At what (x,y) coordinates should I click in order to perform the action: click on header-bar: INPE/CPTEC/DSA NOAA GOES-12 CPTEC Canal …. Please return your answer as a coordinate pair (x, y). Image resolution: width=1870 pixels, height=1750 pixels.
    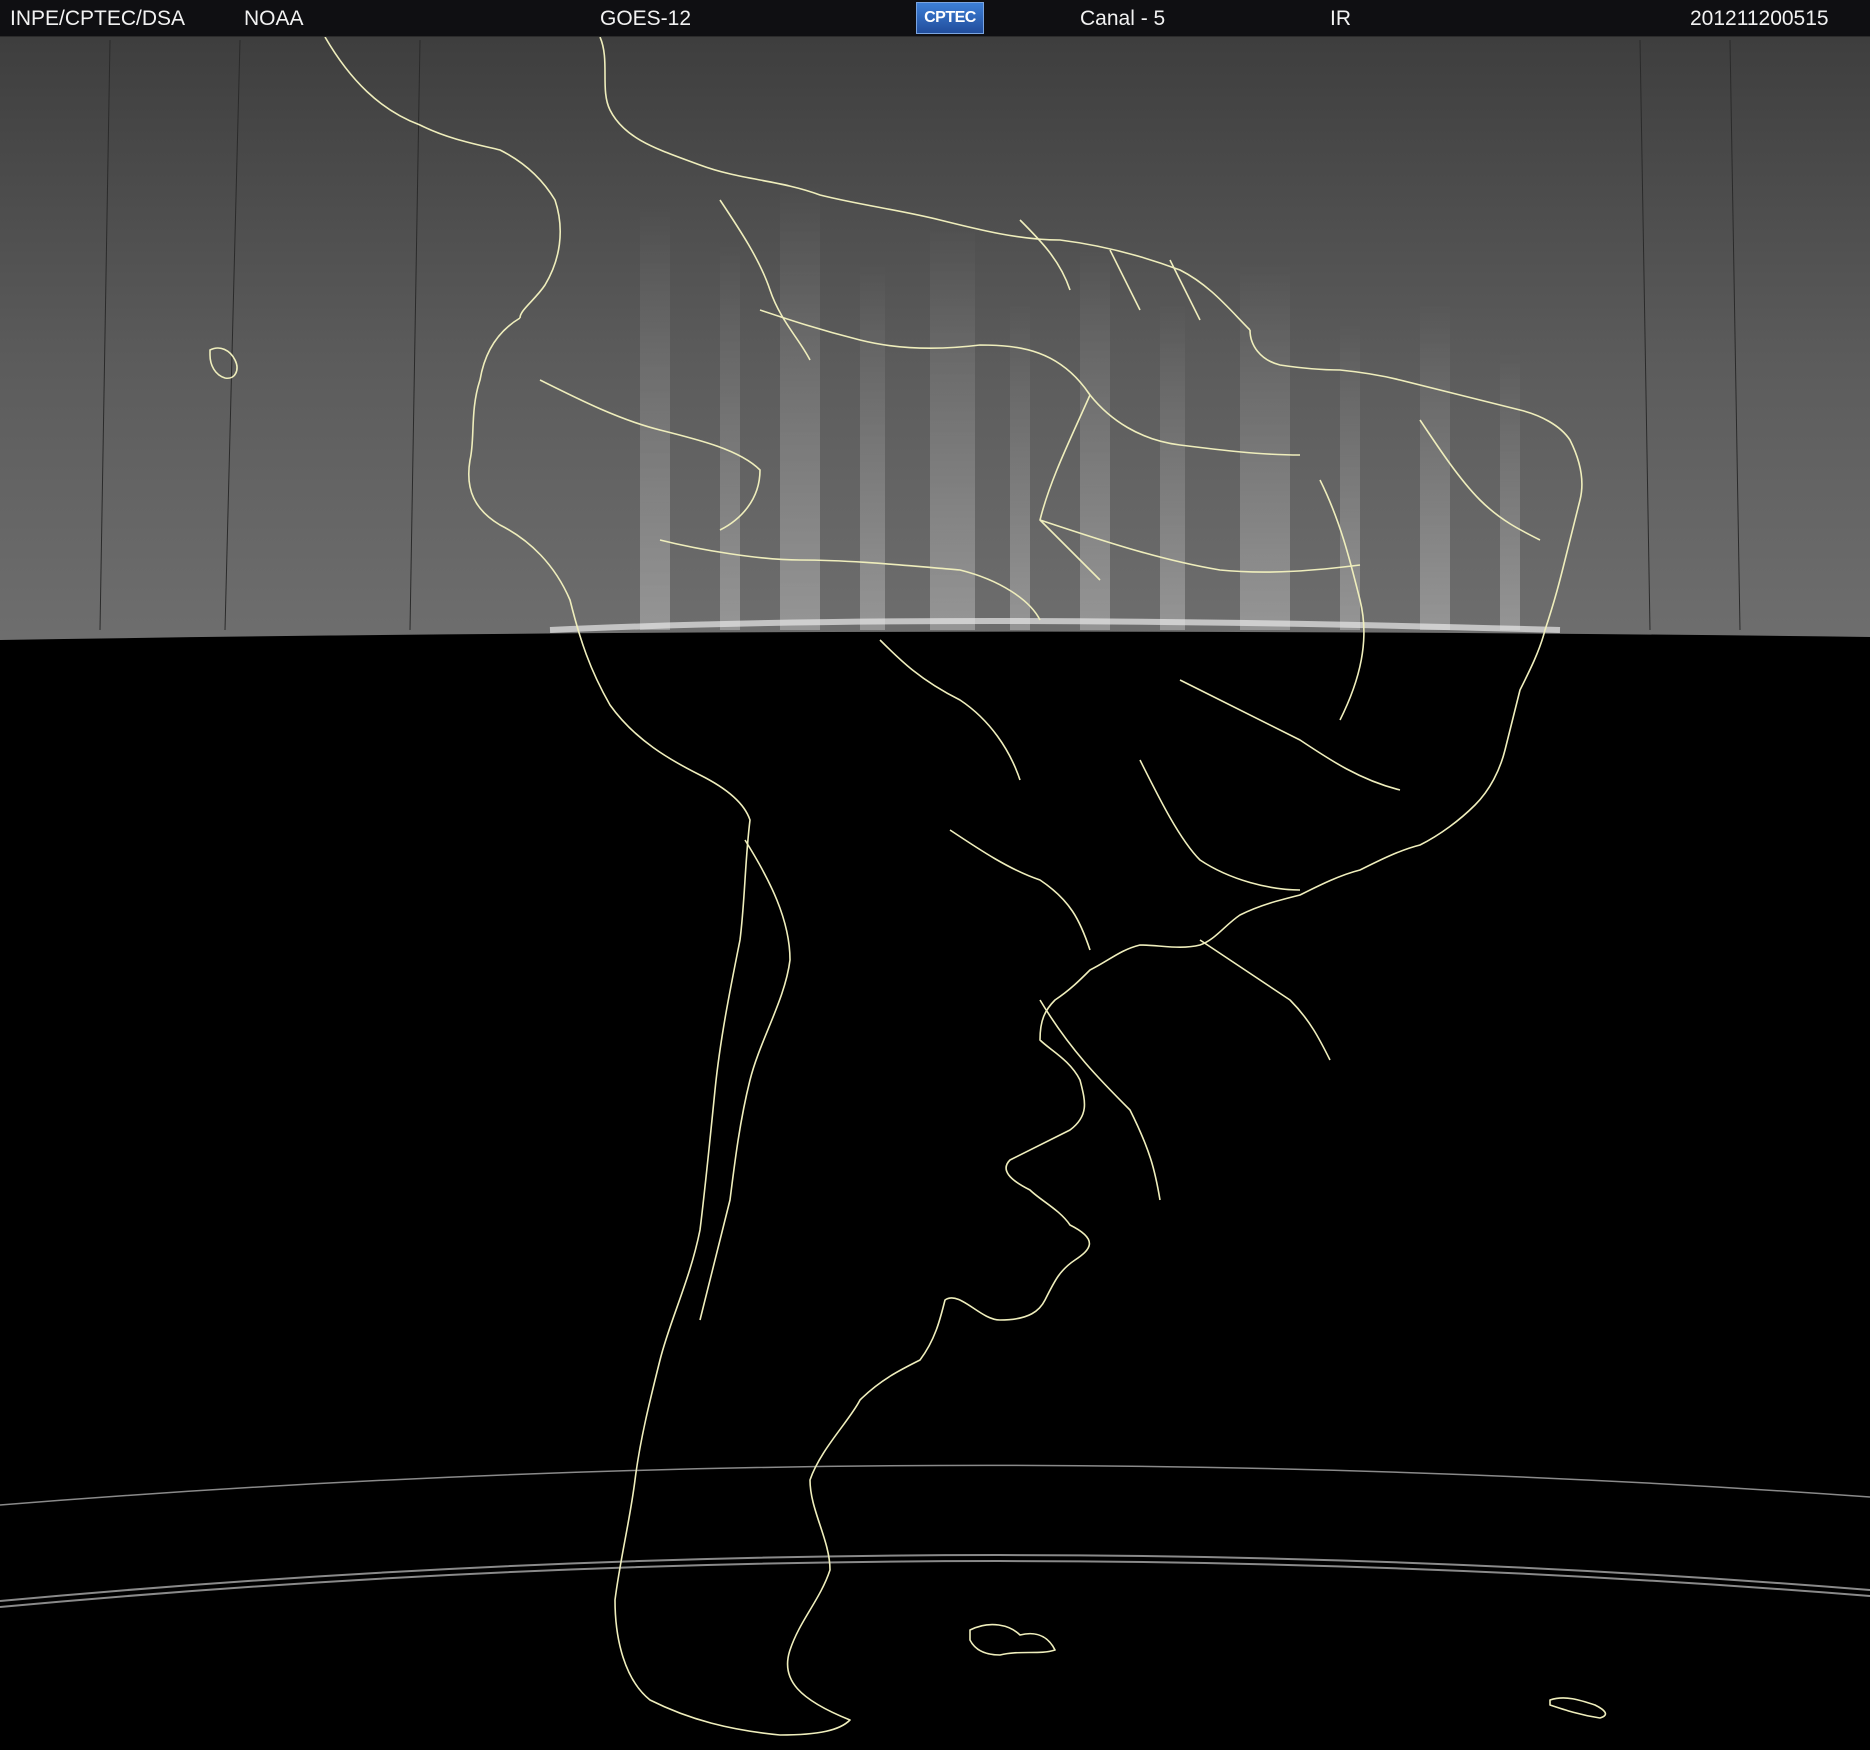
    Looking at the image, I should click on (935, 18).